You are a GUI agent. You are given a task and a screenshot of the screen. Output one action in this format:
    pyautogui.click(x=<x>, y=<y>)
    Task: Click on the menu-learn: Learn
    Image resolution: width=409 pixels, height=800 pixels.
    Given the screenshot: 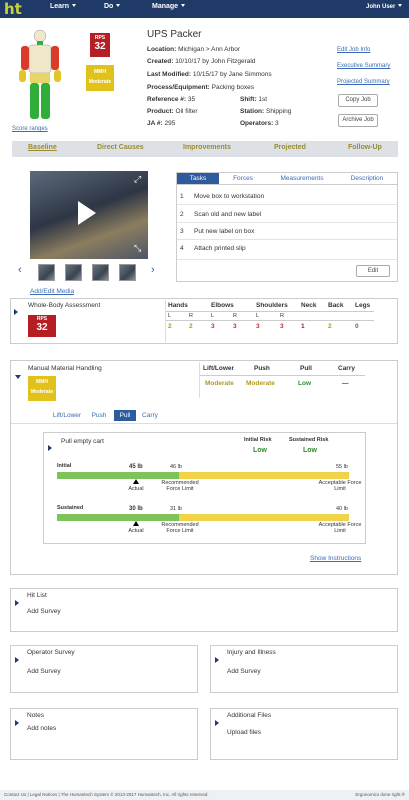 What is the action you would take?
    pyautogui.click(x=63, y=6)
    